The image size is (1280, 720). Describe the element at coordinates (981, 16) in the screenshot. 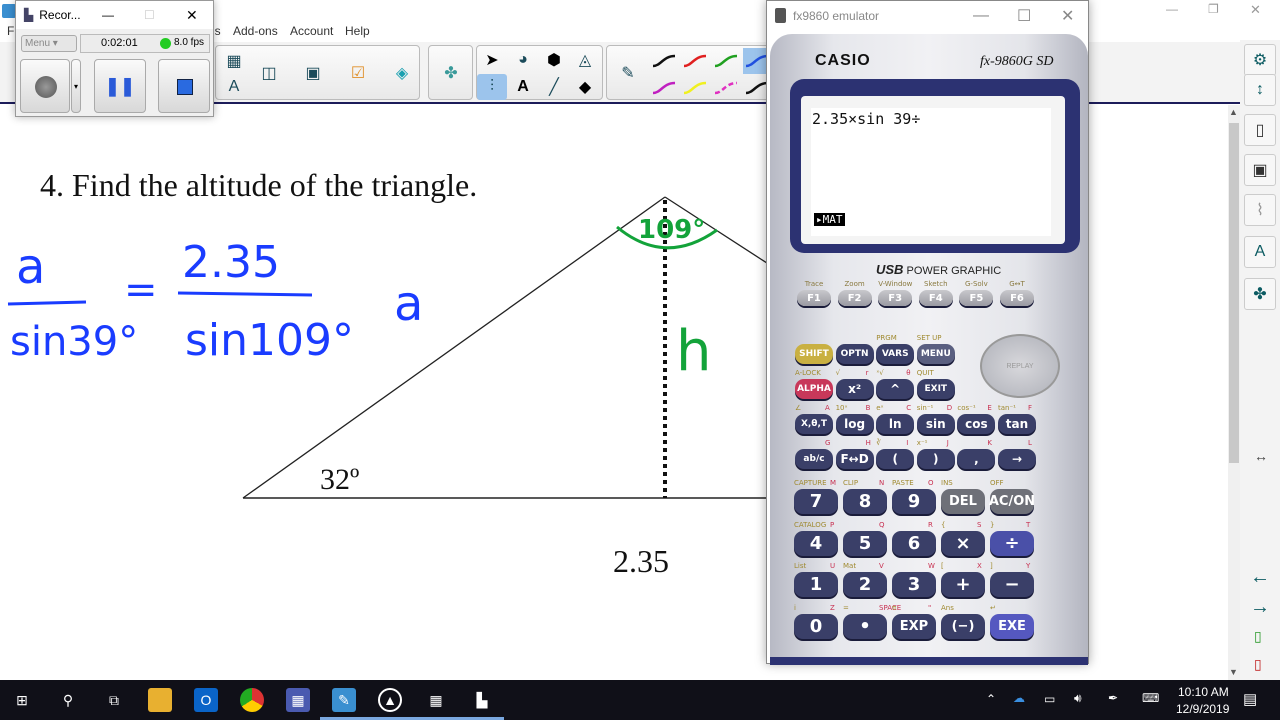

I see `calc-minimize-button: —` at that location.